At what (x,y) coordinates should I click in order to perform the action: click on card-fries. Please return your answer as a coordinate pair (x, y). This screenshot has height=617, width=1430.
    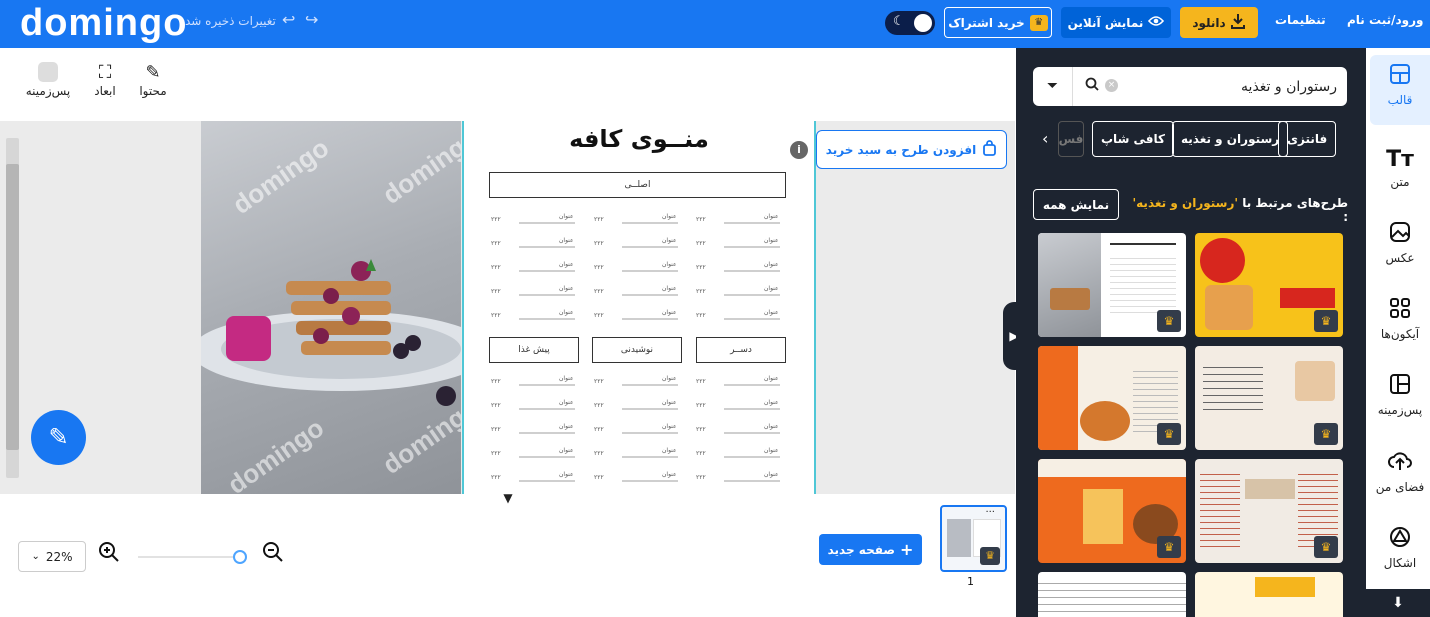
    Looking at the image, I should click on (1103, 516).